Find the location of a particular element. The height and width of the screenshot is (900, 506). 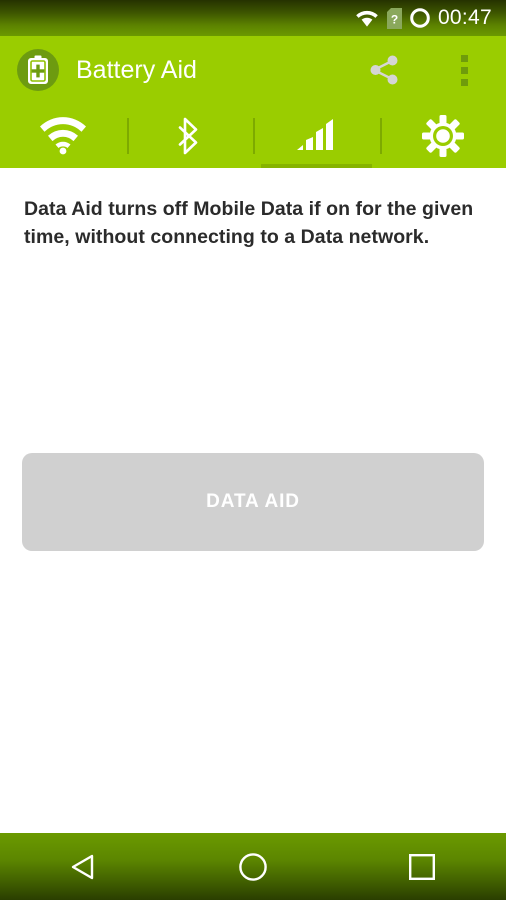

battery-circle-icon is located at coordinates (420, 18).